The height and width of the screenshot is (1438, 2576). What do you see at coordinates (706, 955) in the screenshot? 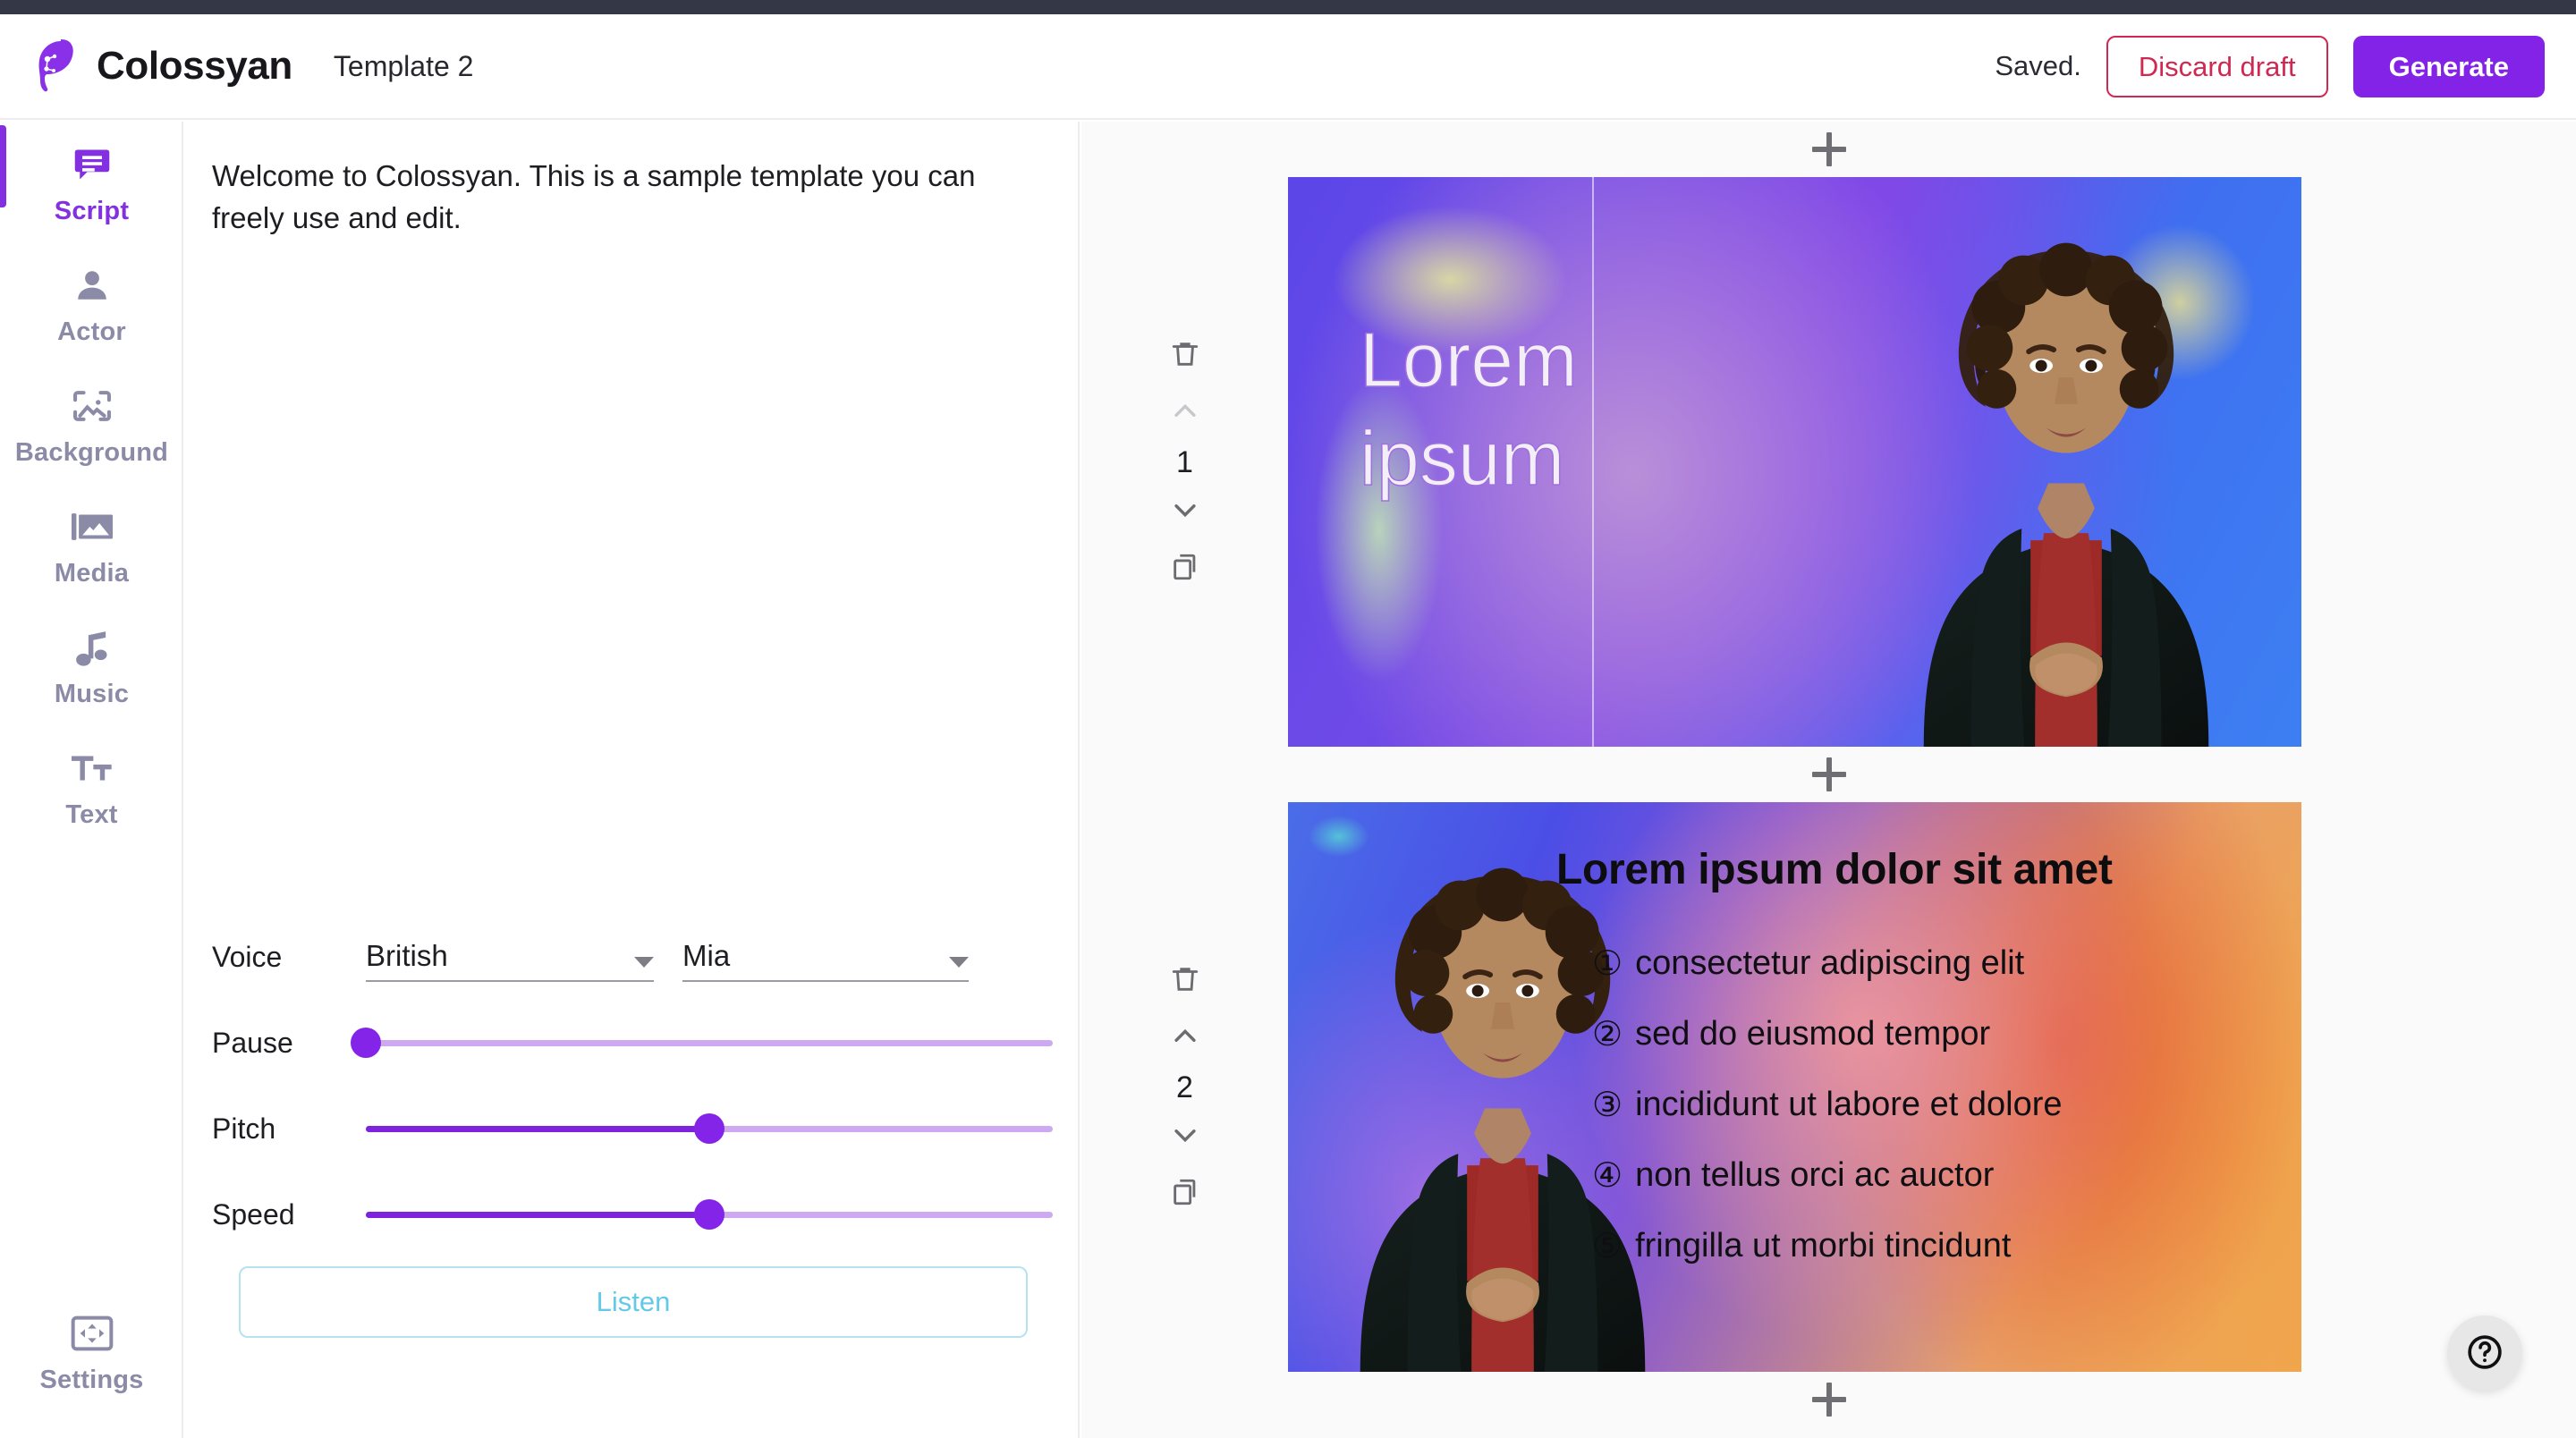
I see `voice-actor-value: Mia` at bounding box center [706, 955].